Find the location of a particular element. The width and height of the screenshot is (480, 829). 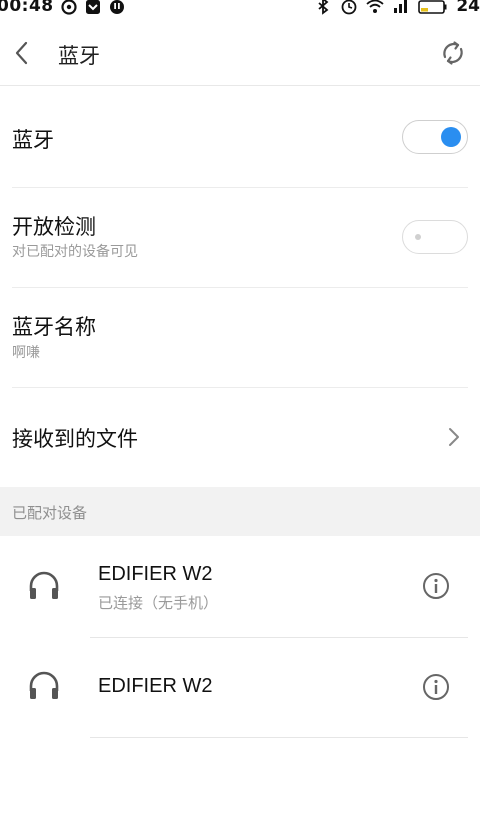

status-bar: 00:48 24 is located at coordinates (240, 9).